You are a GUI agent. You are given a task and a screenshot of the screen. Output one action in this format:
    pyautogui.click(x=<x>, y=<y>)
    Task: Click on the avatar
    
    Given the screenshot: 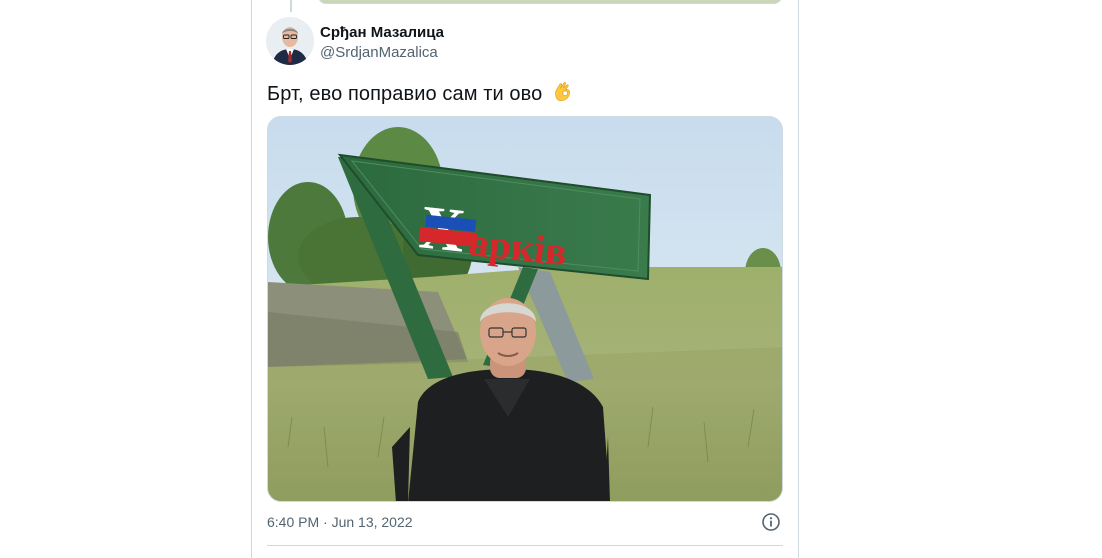 What is the action you would take?
    pyautogui.click(x=290, y=41)
    